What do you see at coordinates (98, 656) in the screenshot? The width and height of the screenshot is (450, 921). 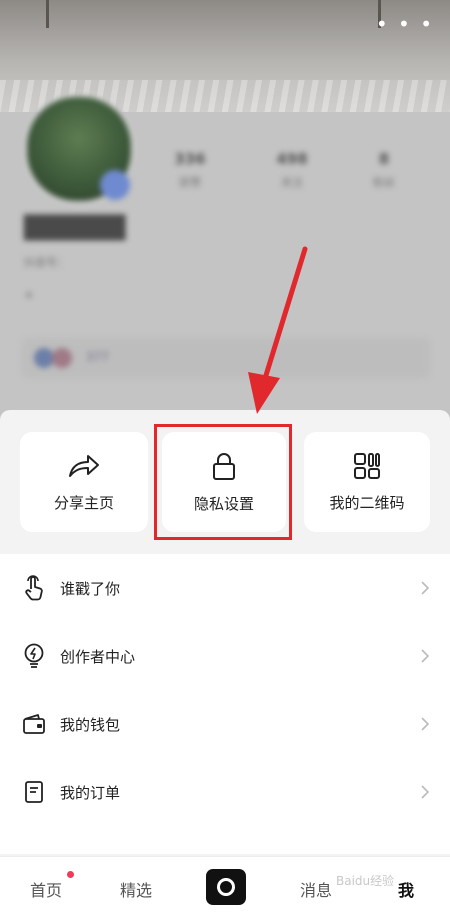 I see `menu-item-label: 创作者中心` at bounding box center [98, 656].